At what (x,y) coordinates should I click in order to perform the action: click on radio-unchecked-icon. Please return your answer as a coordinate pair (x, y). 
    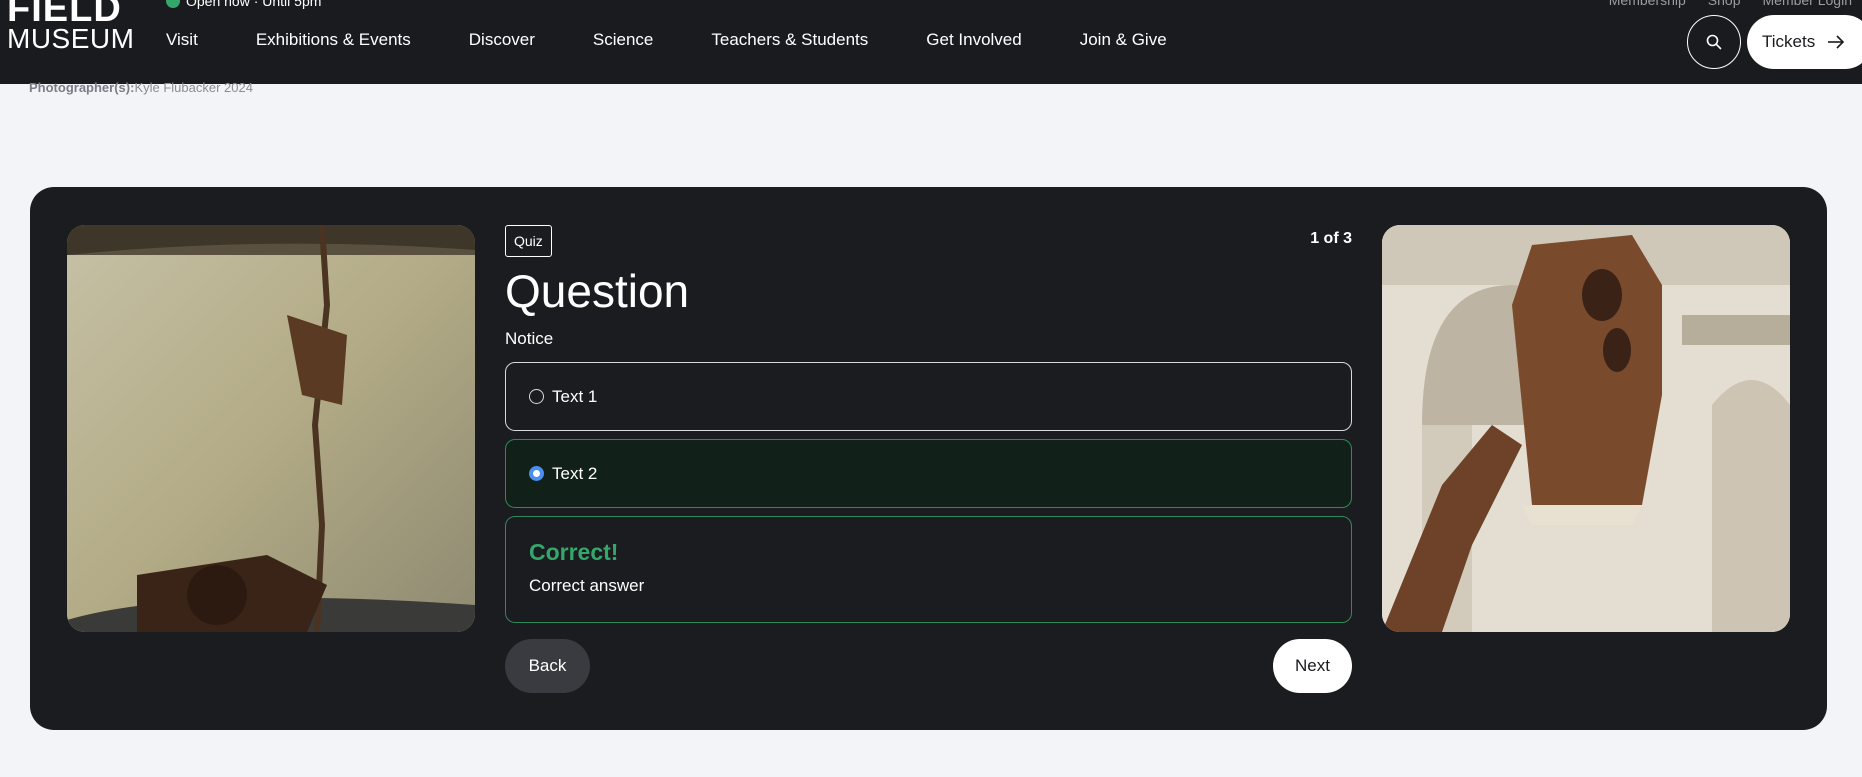
    Looking at the image, I should click on (536, 396).